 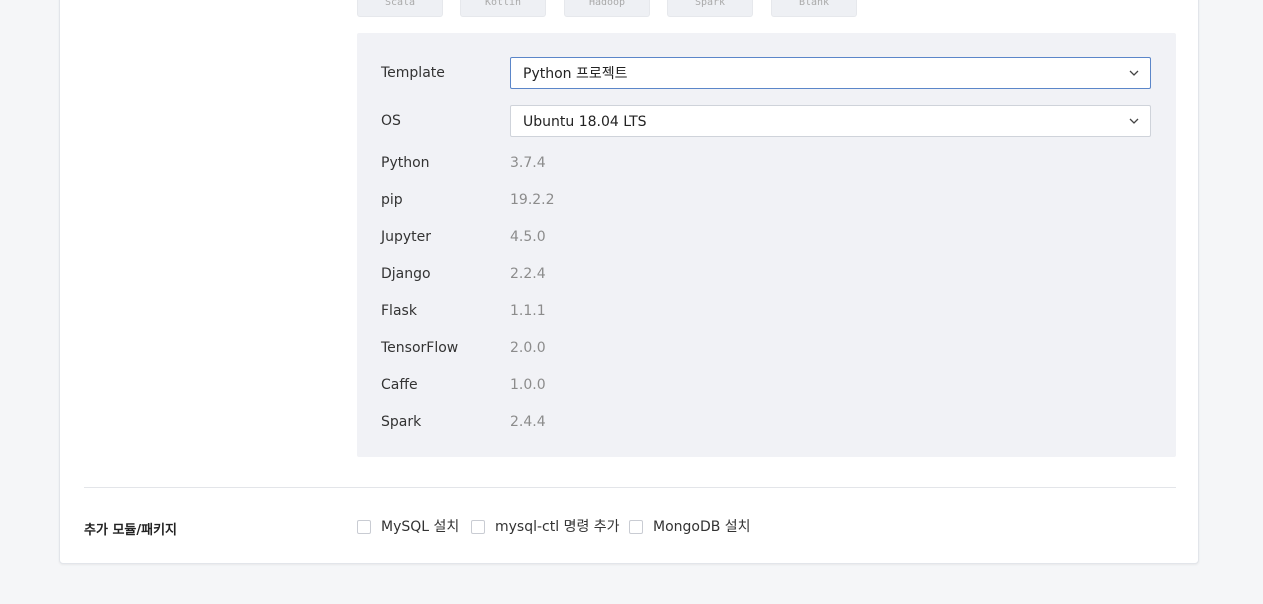 What do you see at coordinates (766, 200) in the screenshot?
I see `version-row: pip 19.2.2` at bounding box center [766, 200].